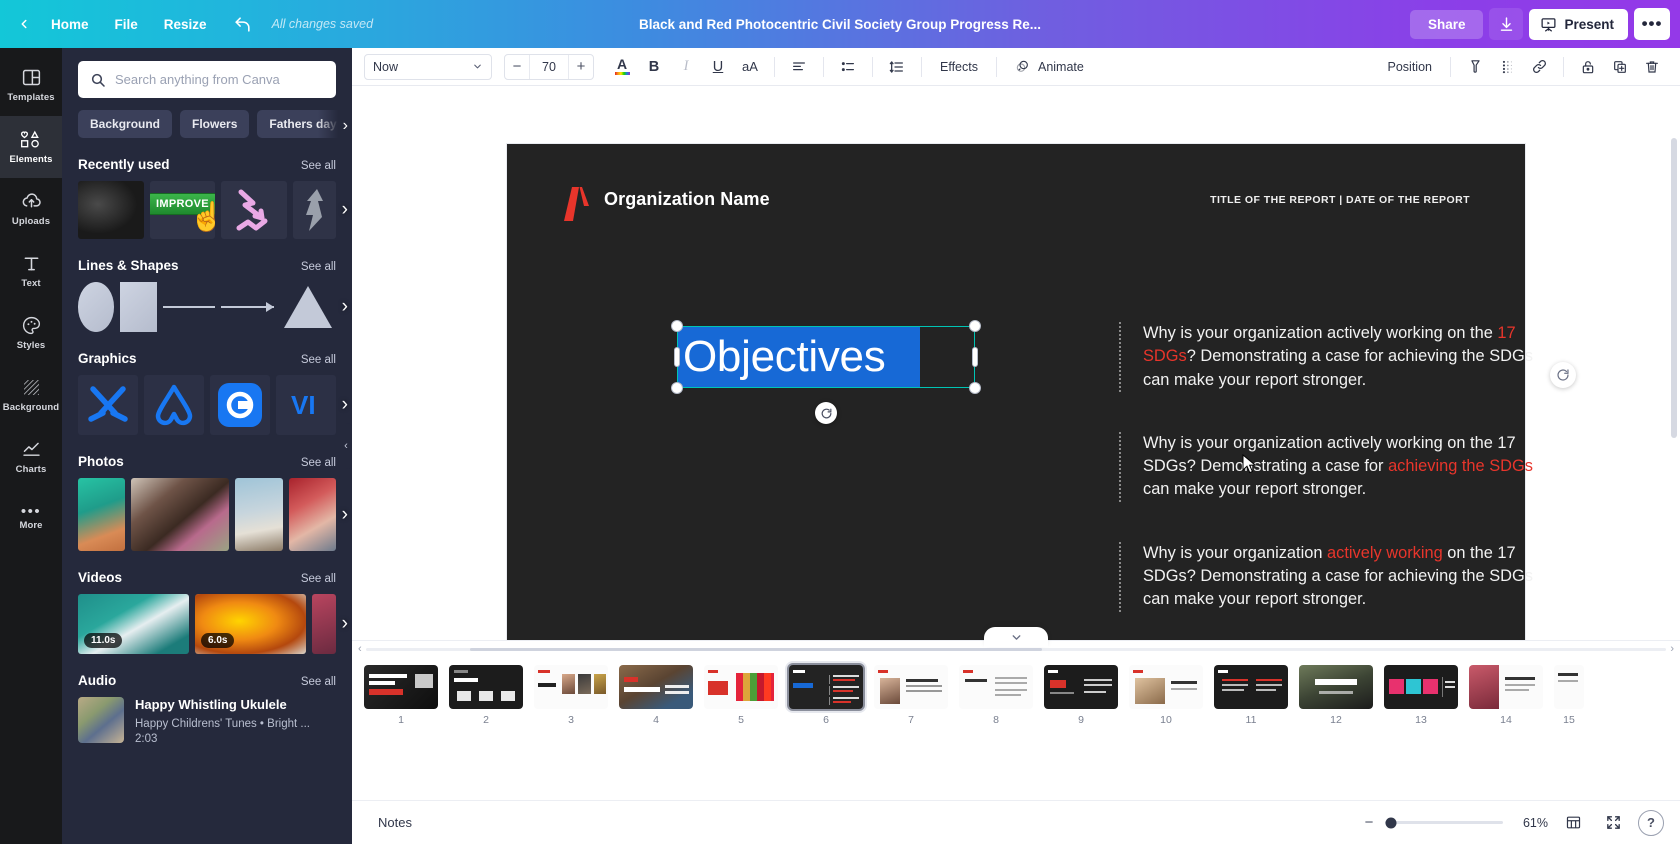 The height and width of the screenshot is (844, 1680). I want to click on sidebar-item-elements: Elements, so click(31, 147).